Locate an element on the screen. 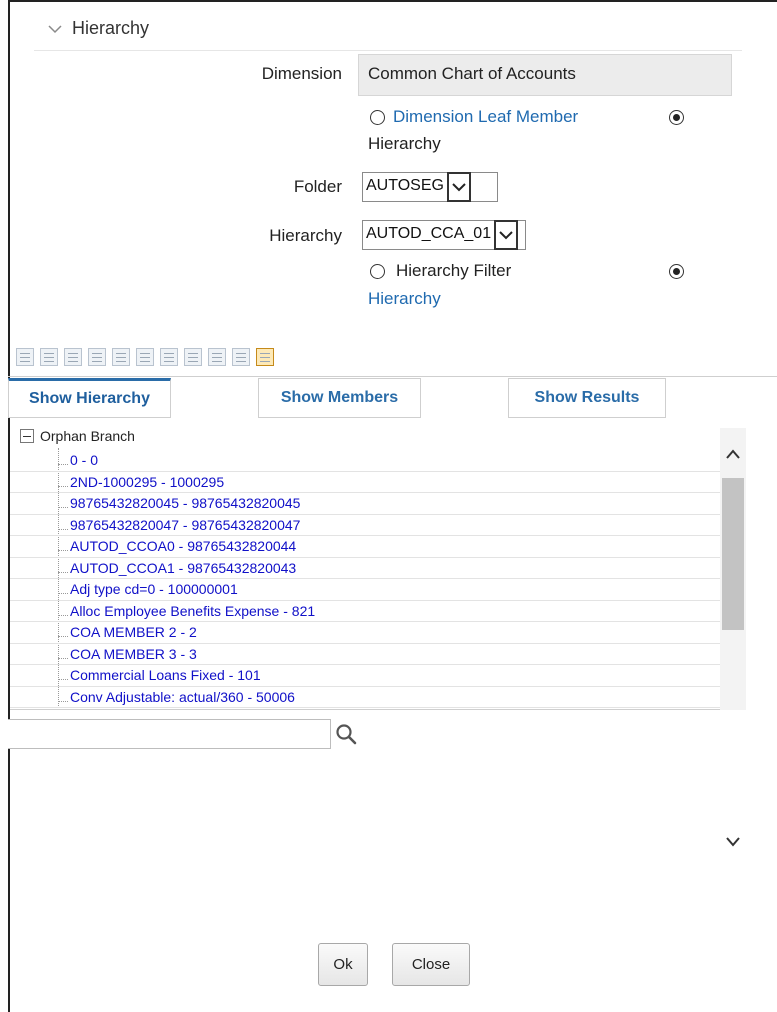 This screenshot has width=777, height=1012. properties-icon is located at coordinates (265, 357).